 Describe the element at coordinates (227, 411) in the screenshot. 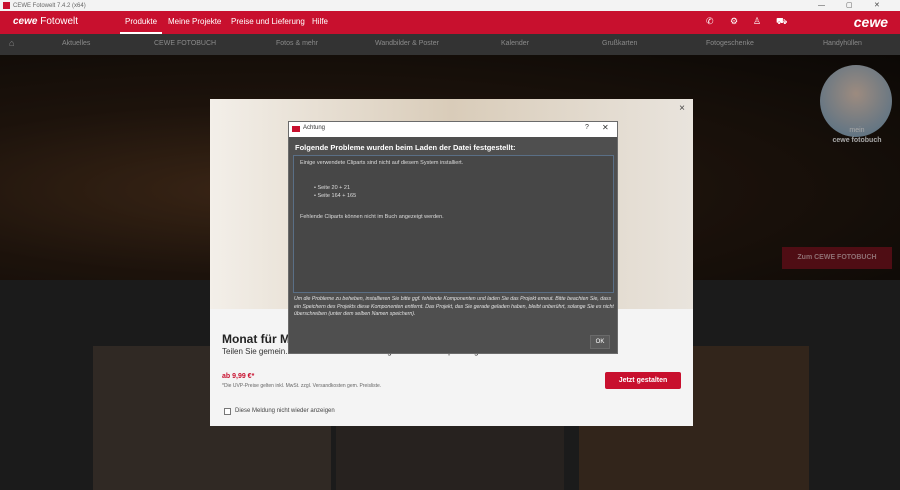

I see `dont-show-checkbox` at that location.